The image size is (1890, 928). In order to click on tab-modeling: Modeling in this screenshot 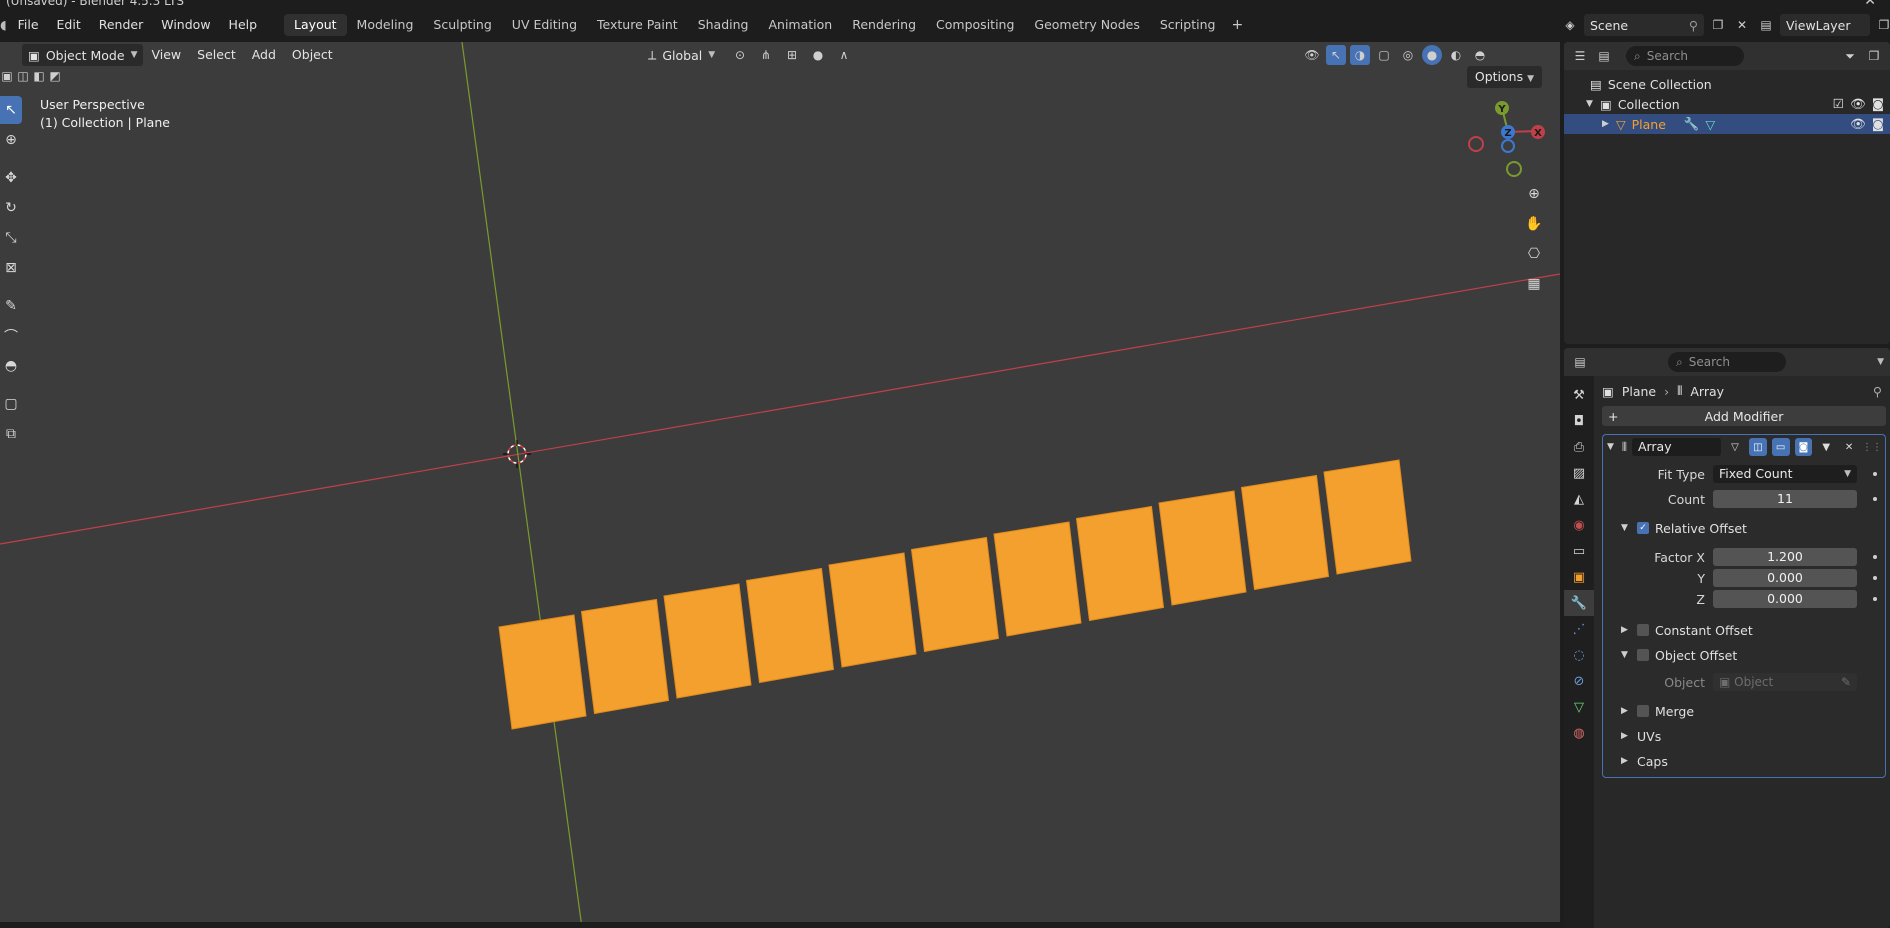, I will do `click(385, 25)`.